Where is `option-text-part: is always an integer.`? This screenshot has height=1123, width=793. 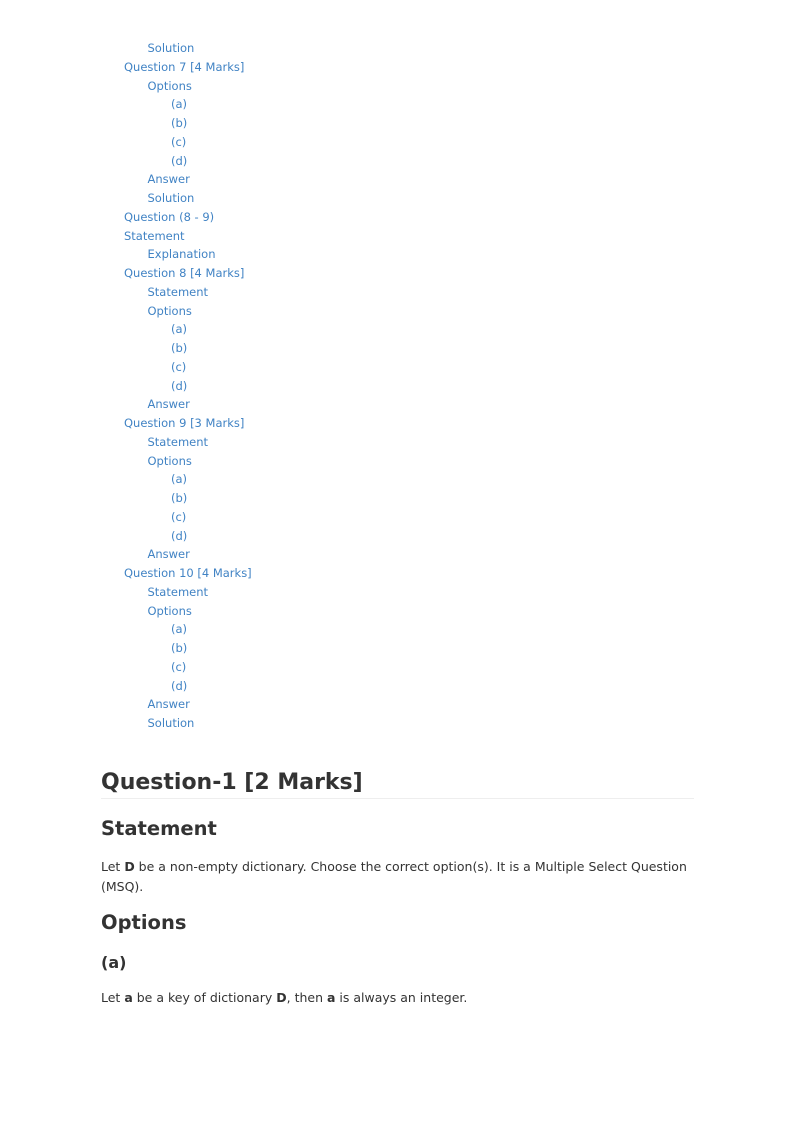 option-text-part: is always an integer. is located at coordinates (401, 997).